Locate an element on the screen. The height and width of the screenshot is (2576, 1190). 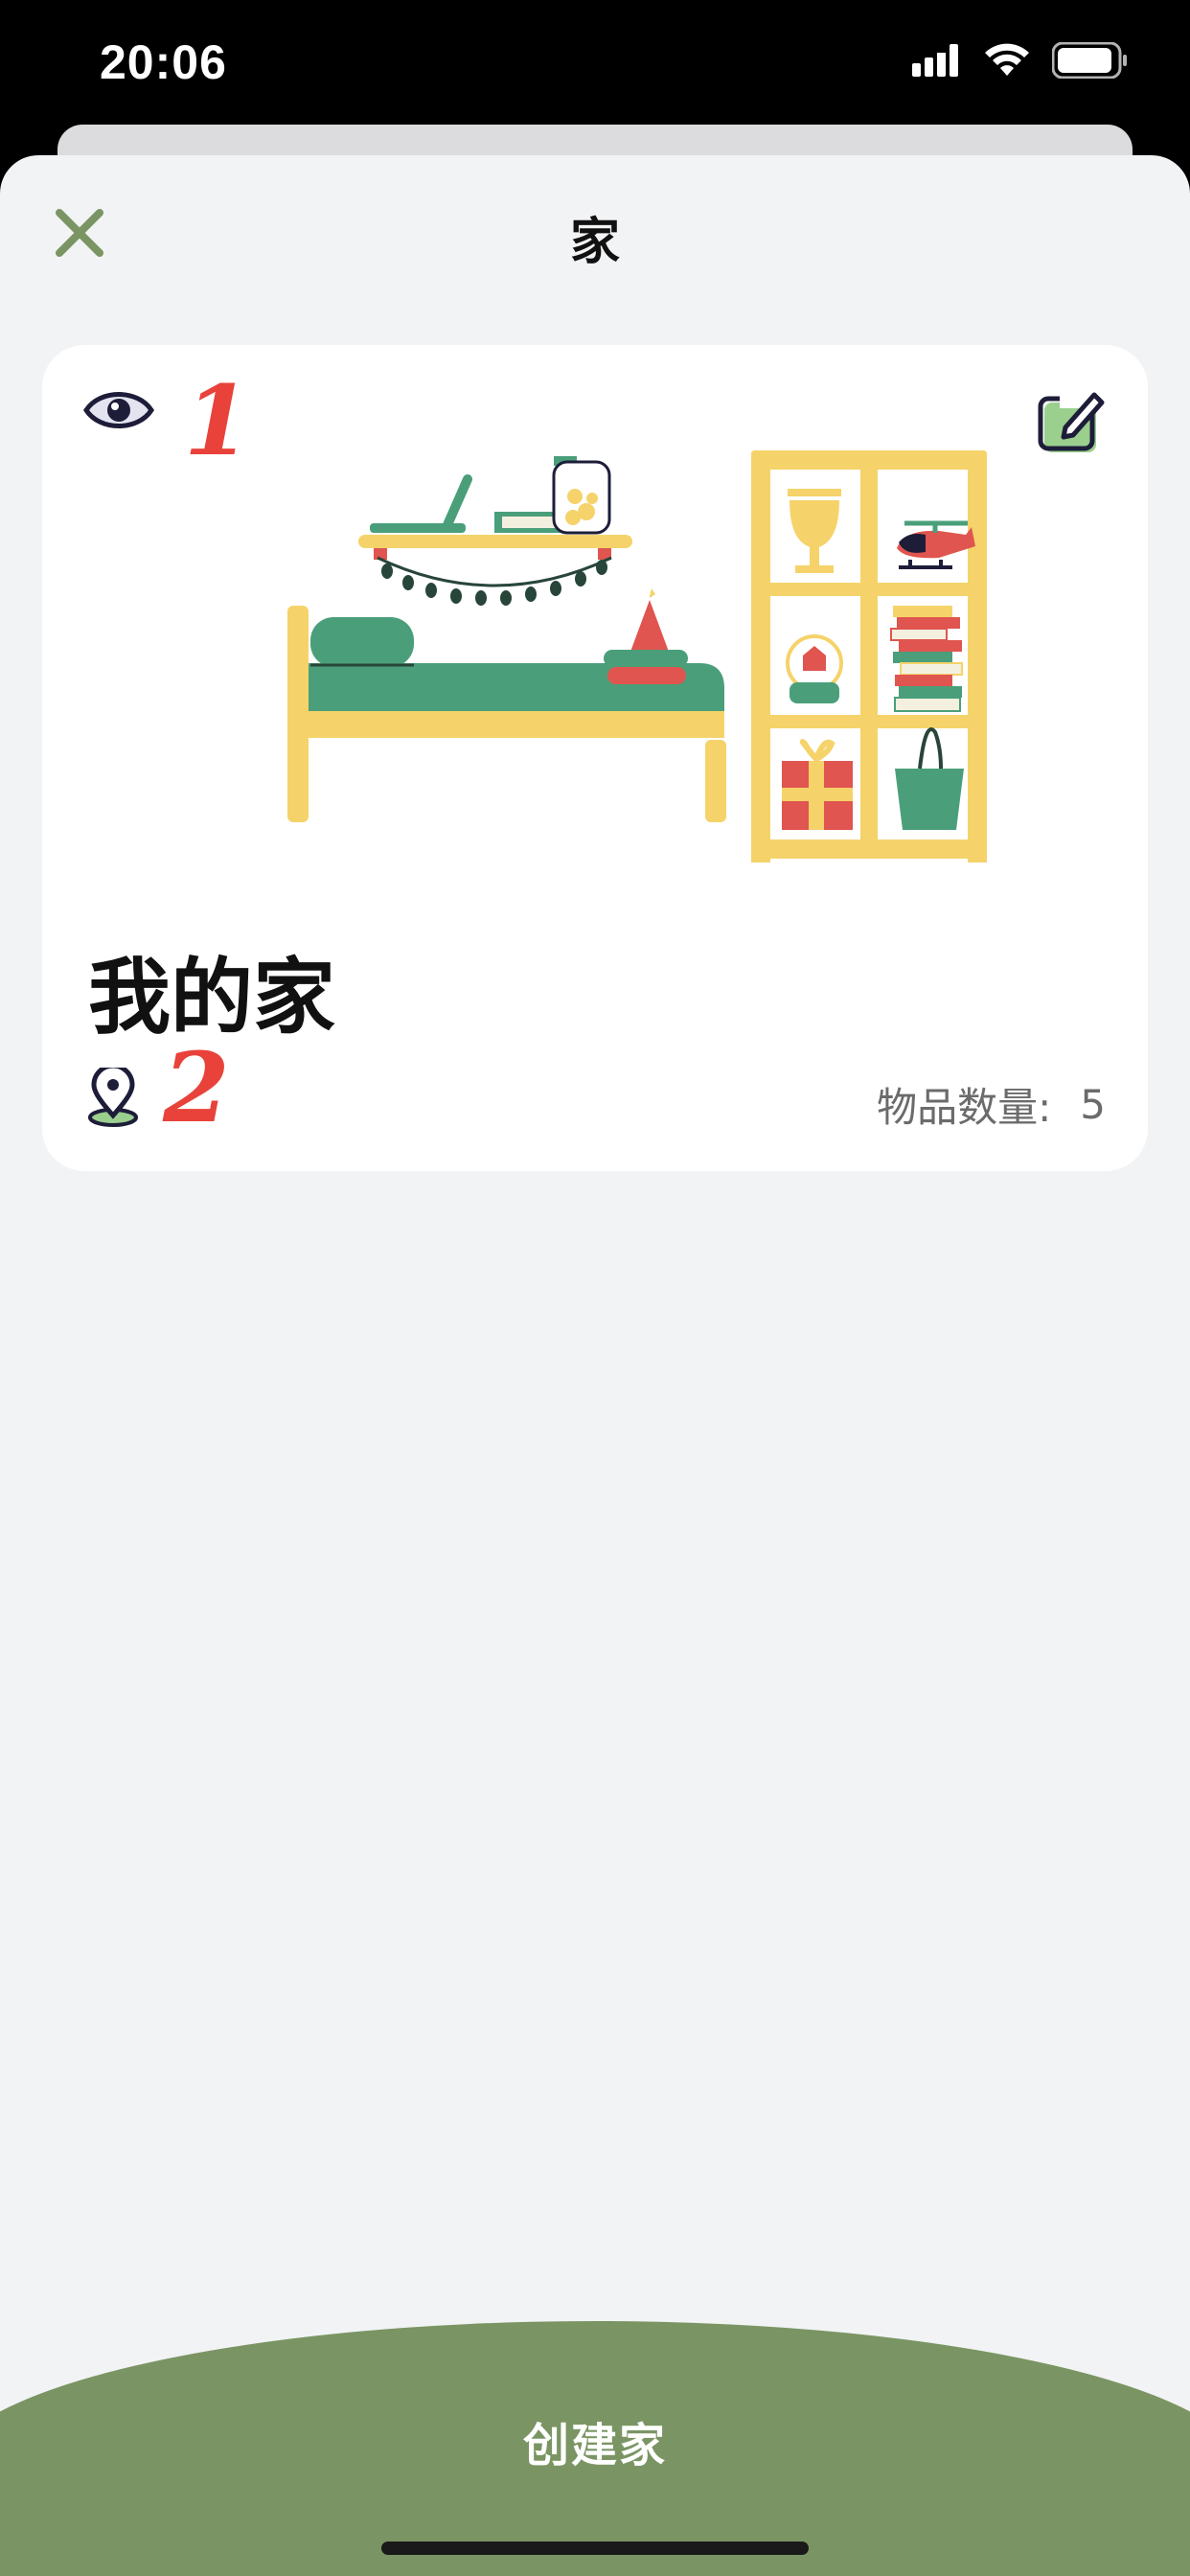
eye-icon is located at coordinates (119, 410).